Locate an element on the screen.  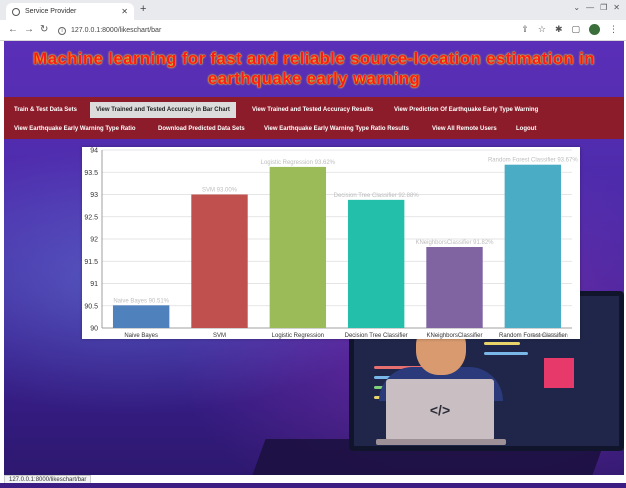
data-label: Logistic Regression 93.62% is located at coordinates (298, 163).